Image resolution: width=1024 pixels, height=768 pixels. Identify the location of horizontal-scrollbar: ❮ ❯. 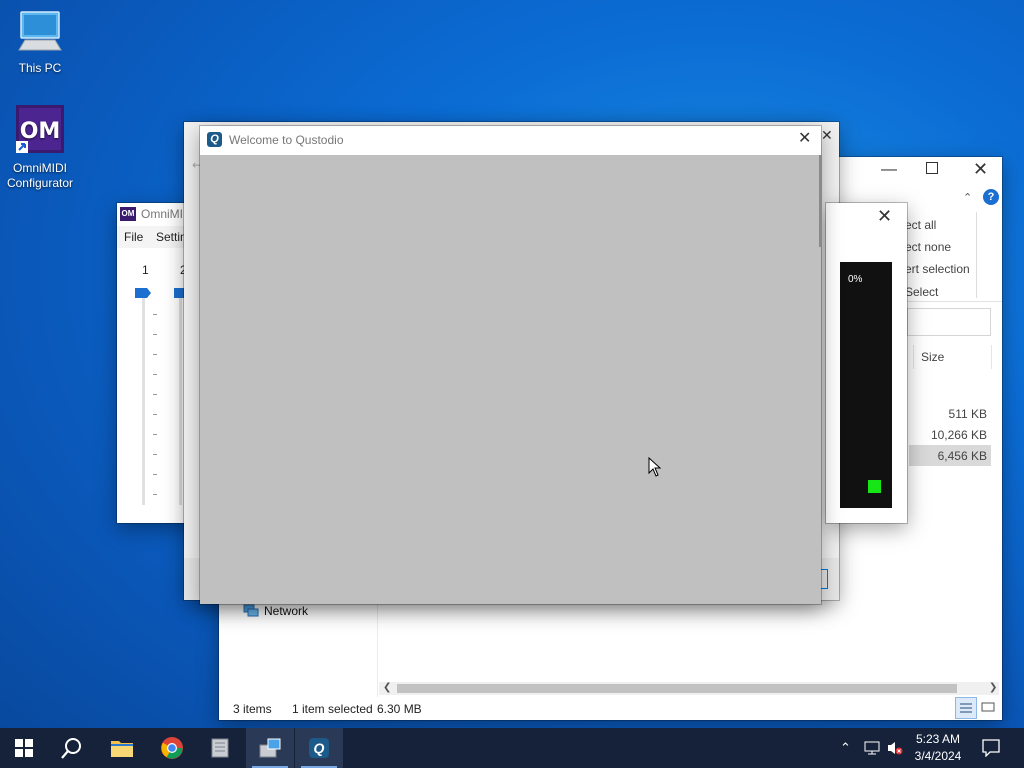
(689, 688).